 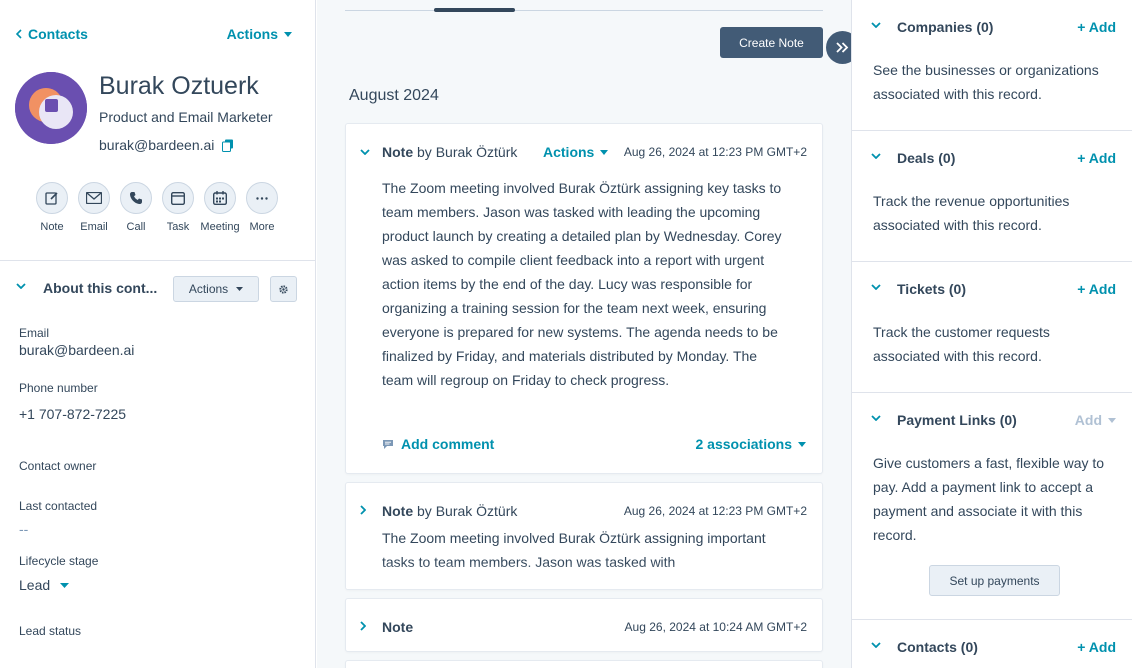 What do you see at coordinates (58, 506) in the screenshot?
I see `last-contacted-label: Last contacted` at bounding box center [58, 506].